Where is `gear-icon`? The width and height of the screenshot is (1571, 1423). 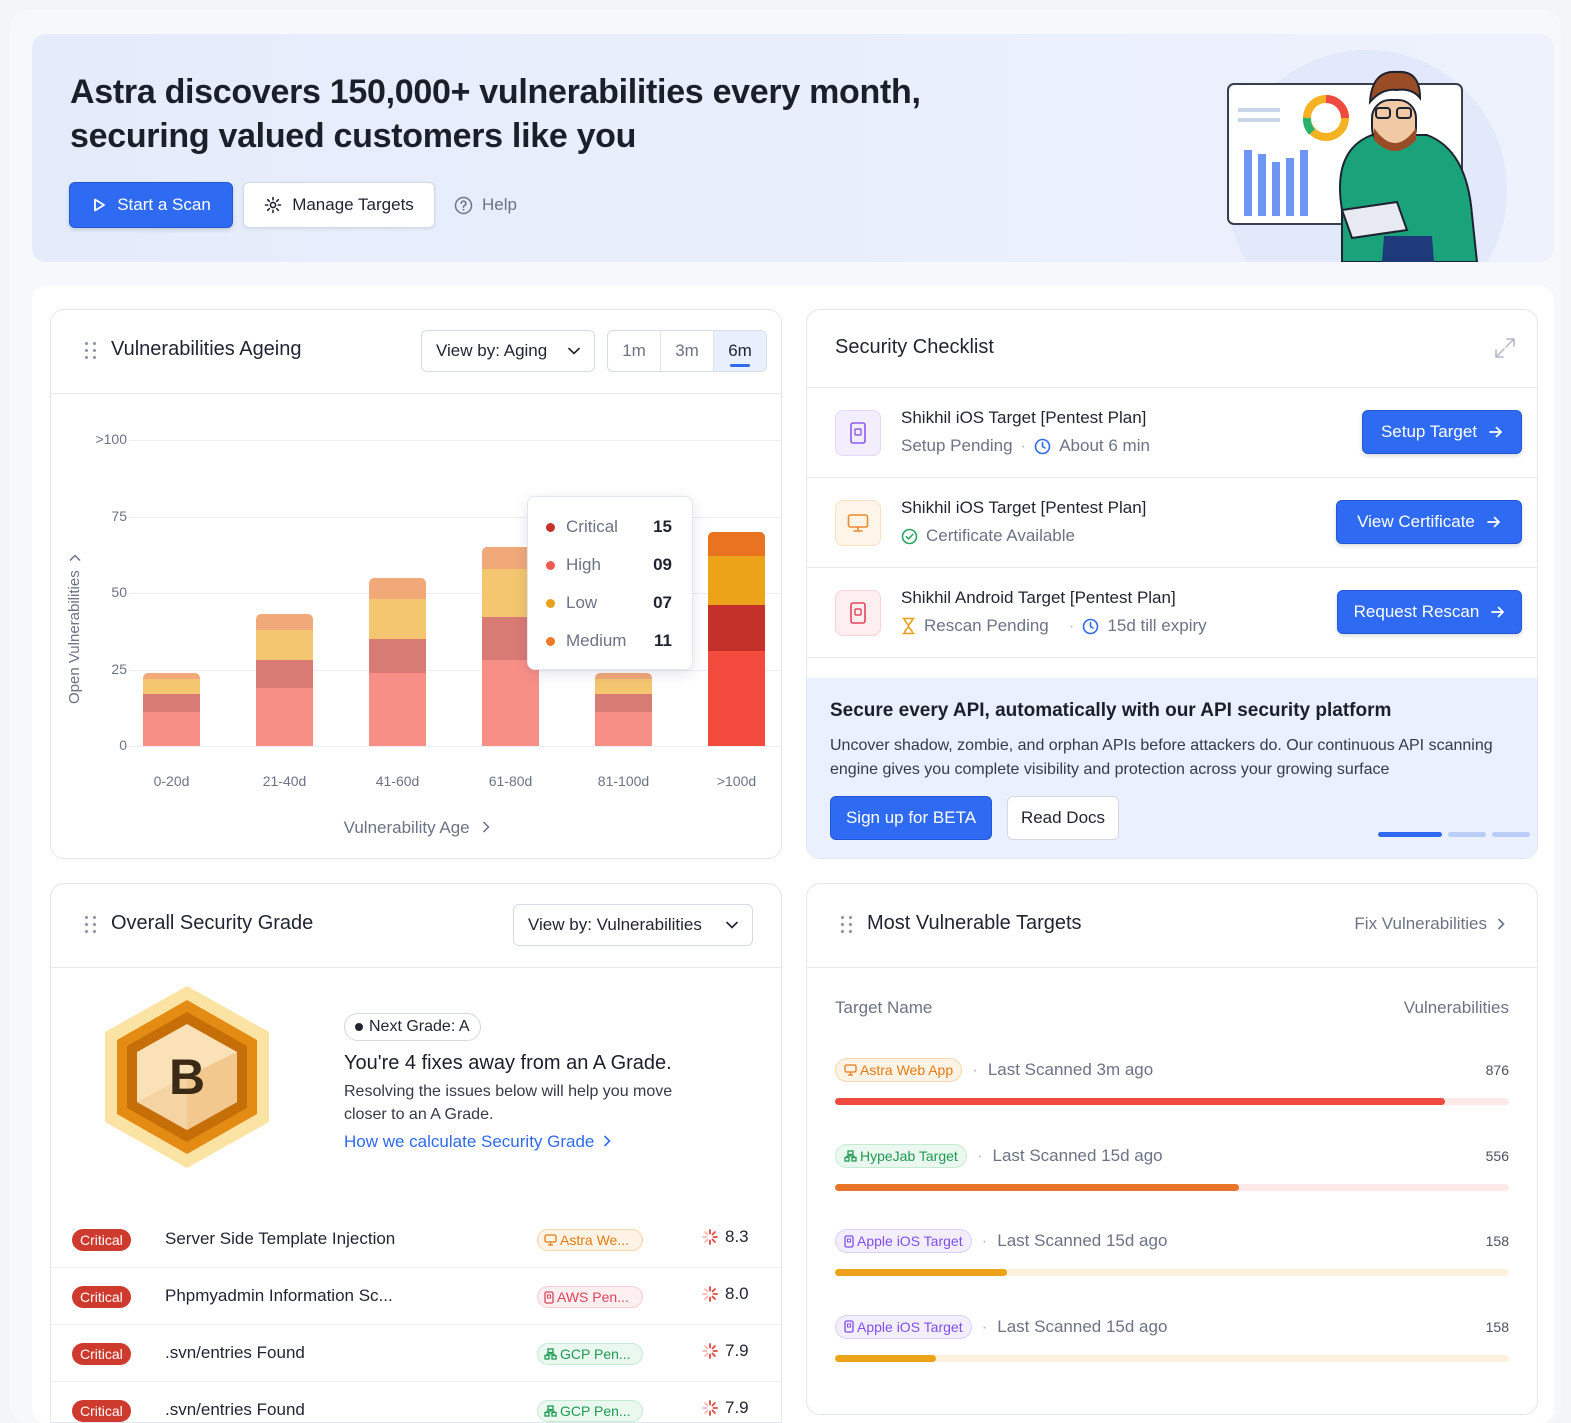
gear-icon is located at coordinates (273, 205).